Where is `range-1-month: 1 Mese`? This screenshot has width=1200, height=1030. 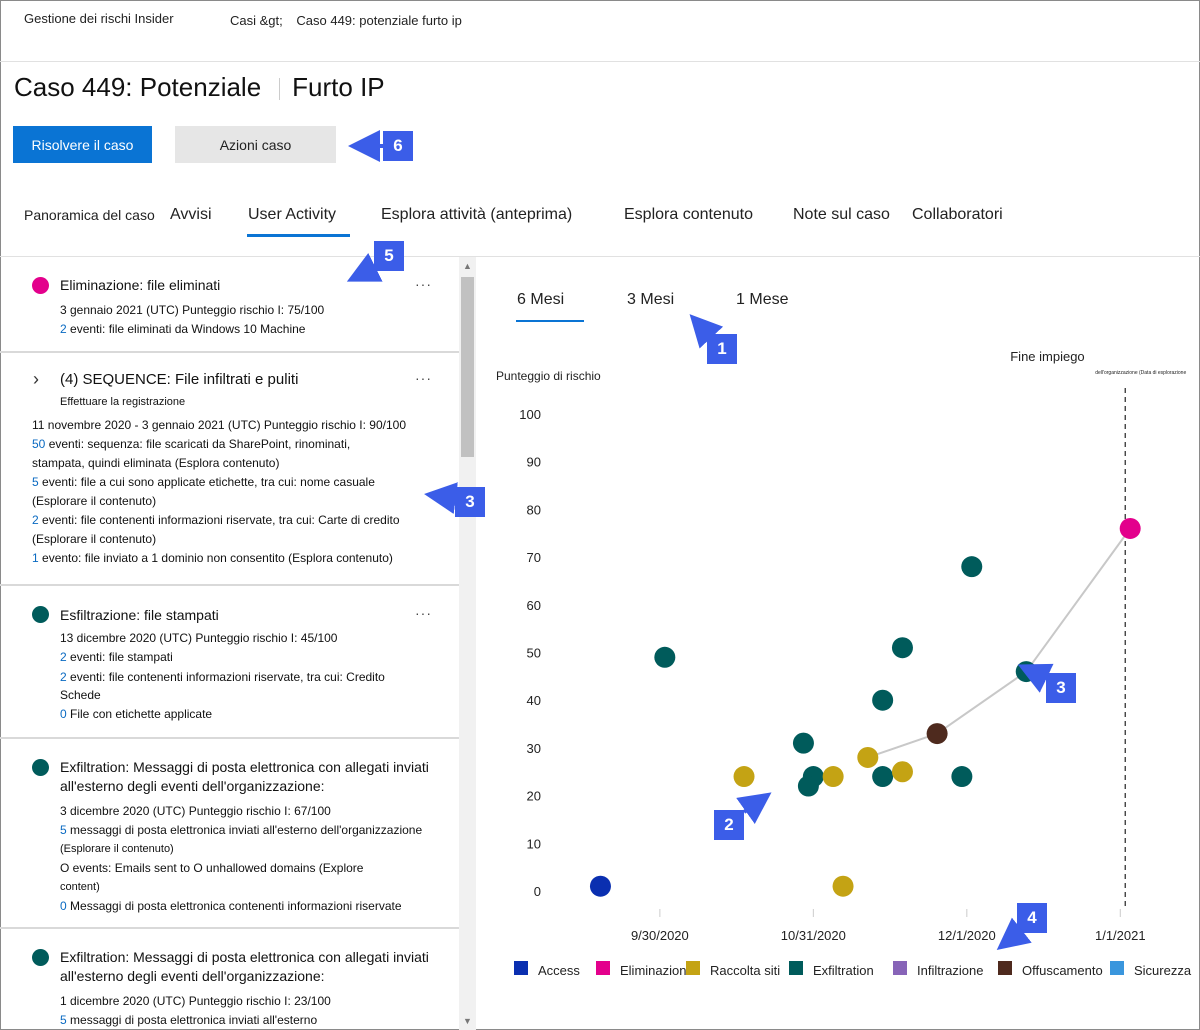
range-1-month: 1 Mese is located at coordinates (762, 300).